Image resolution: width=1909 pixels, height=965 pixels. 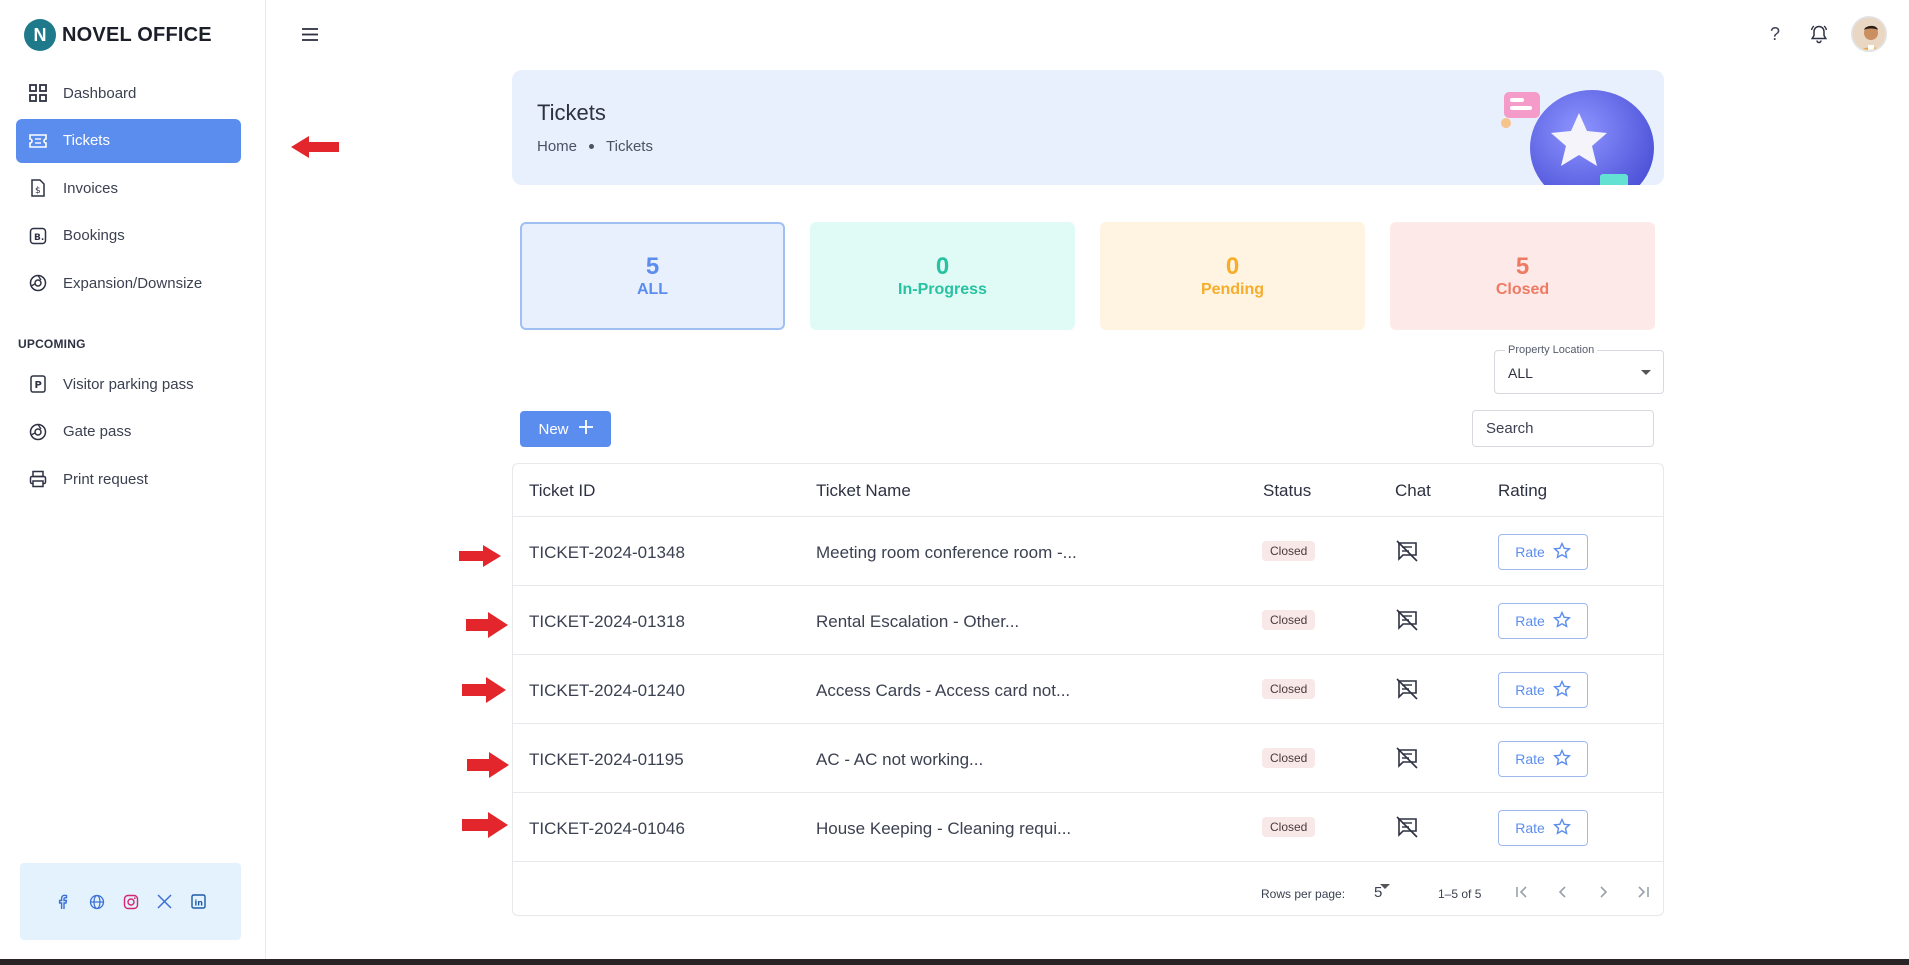 I want to click on stat-label: In-Progress, so click(x=942, y=289).